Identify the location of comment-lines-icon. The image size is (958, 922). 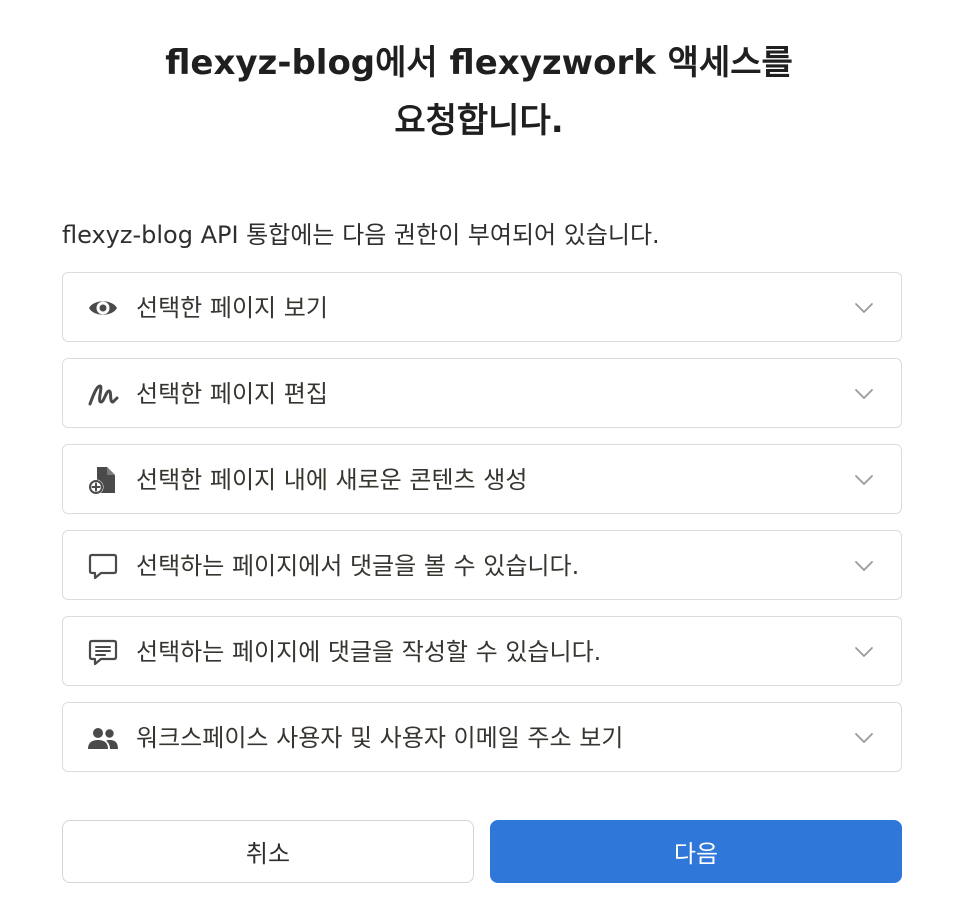
(103, 652).